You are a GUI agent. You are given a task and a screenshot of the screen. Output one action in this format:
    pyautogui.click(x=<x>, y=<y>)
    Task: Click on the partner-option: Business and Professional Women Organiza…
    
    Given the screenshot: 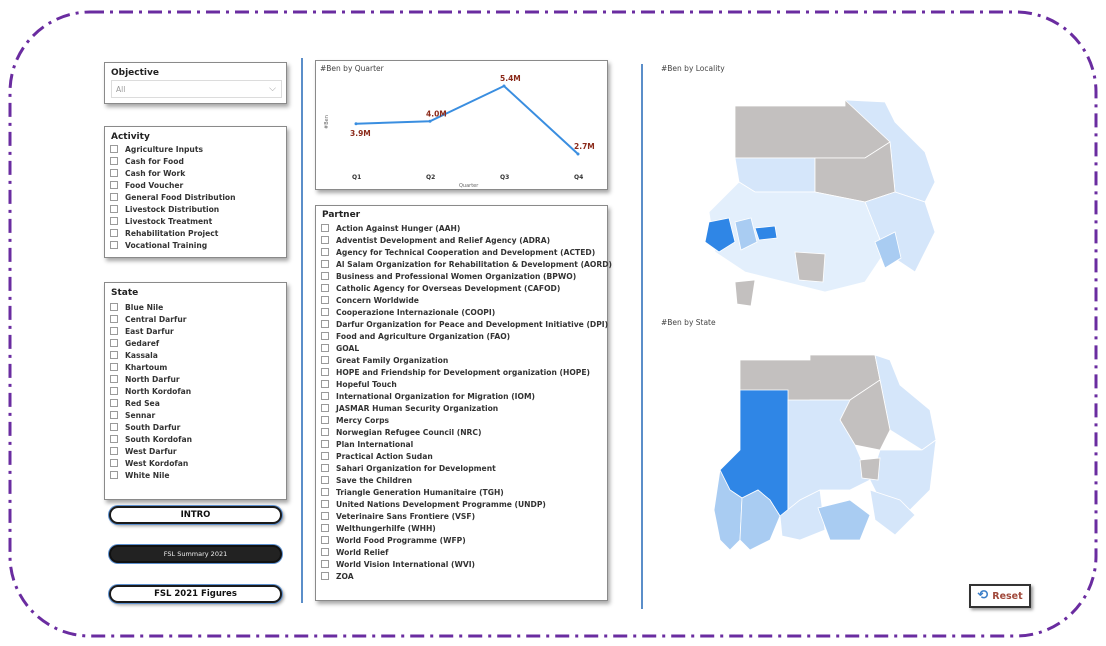 What is the action you would take?
    pyautogui.click(x=466, y=276)
    